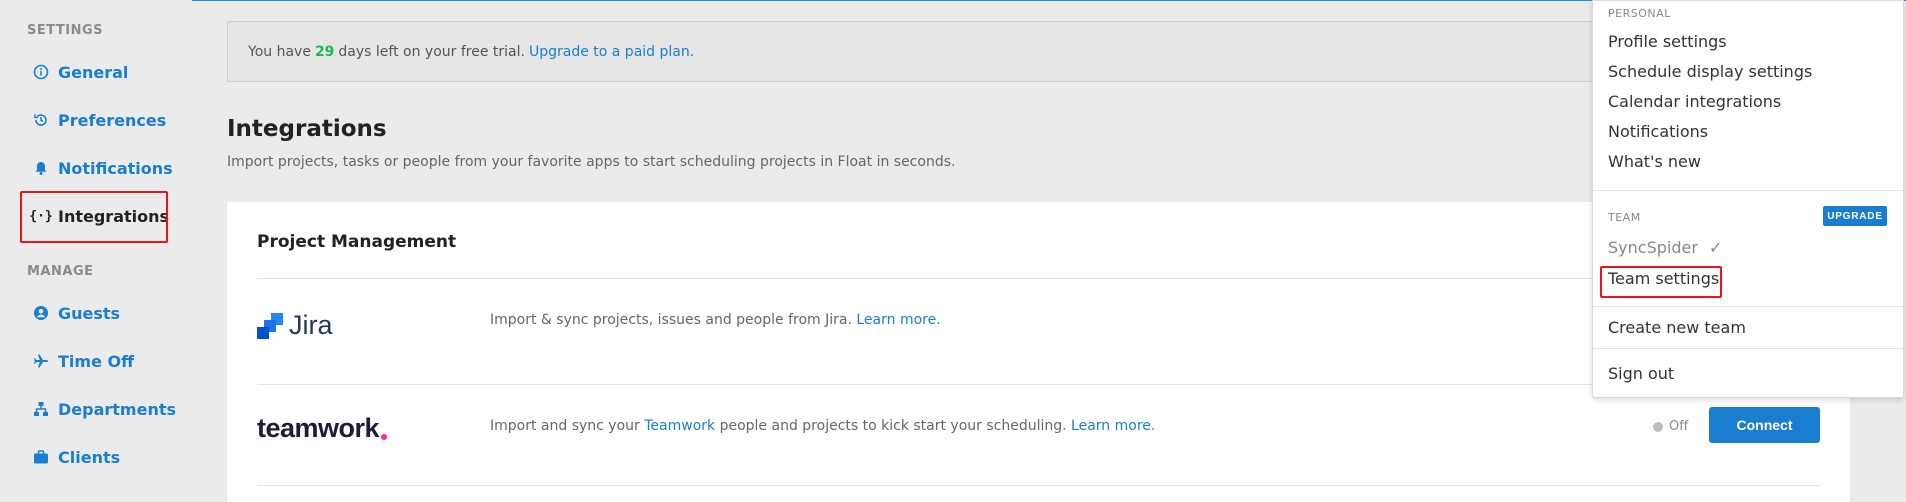  Describe the element at coordinates (1639, 13) in the screenshot. I see `personal-section-title: PERSONAL` at that location.